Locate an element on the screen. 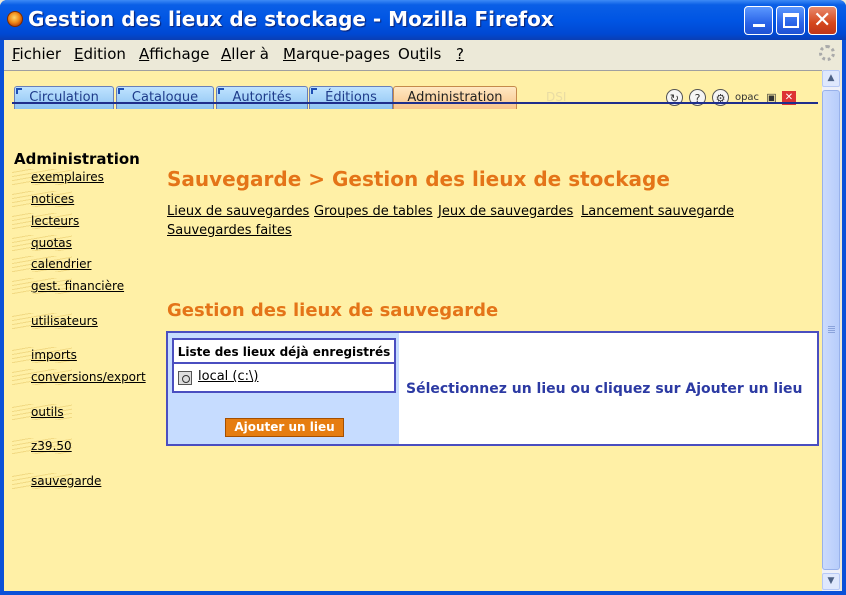  vertical-scrollbar: ▲ ▼ is located at coordinates (831, 330).